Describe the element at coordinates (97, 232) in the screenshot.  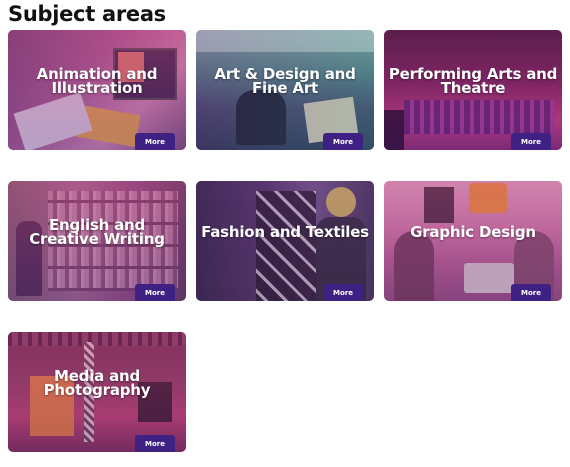
I see `card-title: English and Creative Writing` at that location.